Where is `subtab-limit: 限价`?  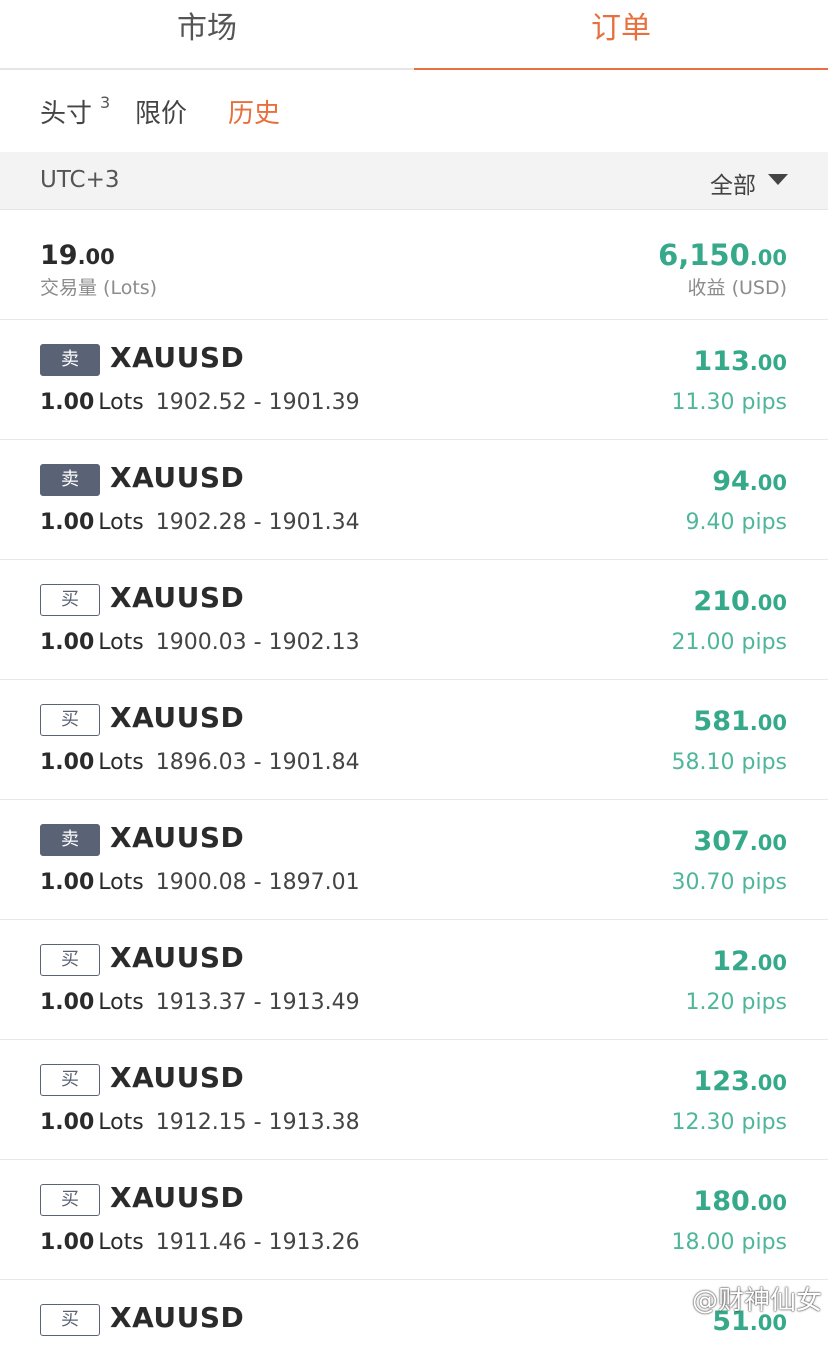
subtab-limit: 限价 is located at coordinates (161, 111).